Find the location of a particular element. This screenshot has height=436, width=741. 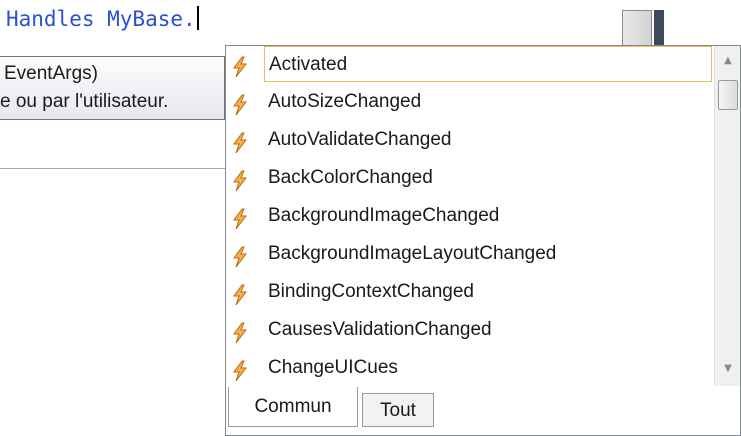

tab-tout: Tout is located at coordinates (398, 410).